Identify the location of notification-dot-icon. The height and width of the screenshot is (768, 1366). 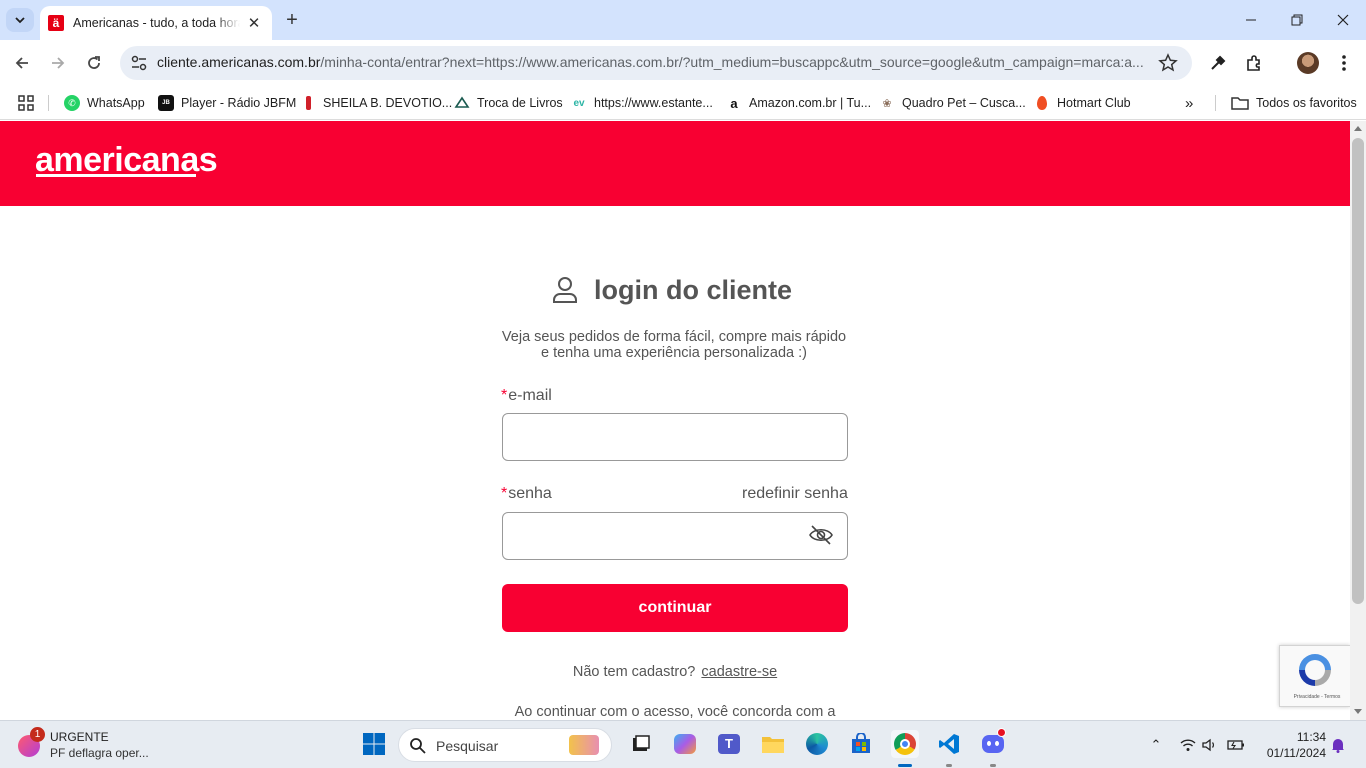
(1001, 732).